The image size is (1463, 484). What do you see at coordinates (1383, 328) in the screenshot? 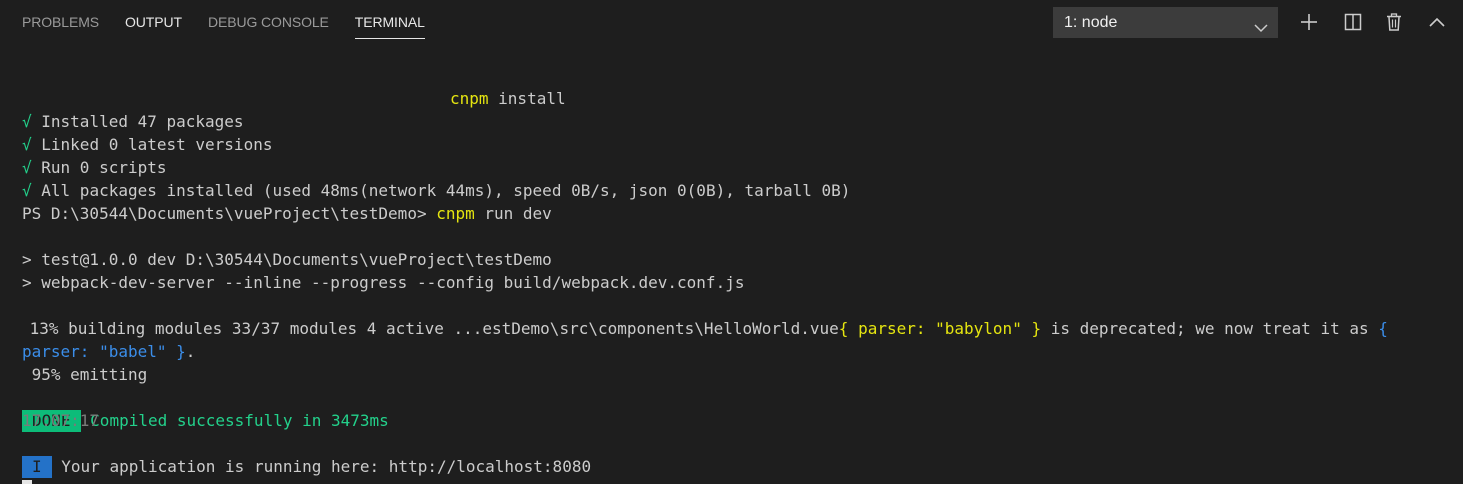
I see `babel-parser-start: {` at bounding box center [1383, 328].